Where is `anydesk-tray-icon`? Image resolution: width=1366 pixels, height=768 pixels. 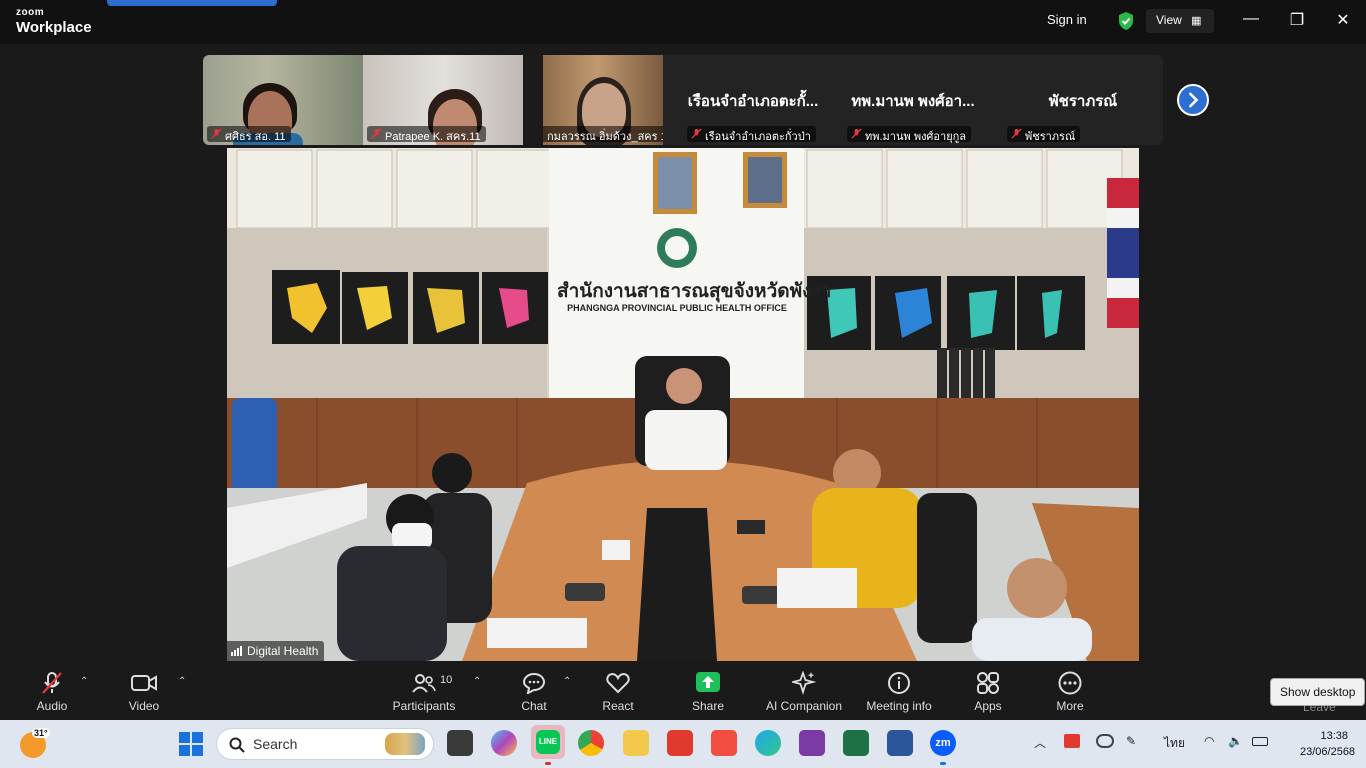 anydesk-tray-icon is located at coordinates (1072, 741).